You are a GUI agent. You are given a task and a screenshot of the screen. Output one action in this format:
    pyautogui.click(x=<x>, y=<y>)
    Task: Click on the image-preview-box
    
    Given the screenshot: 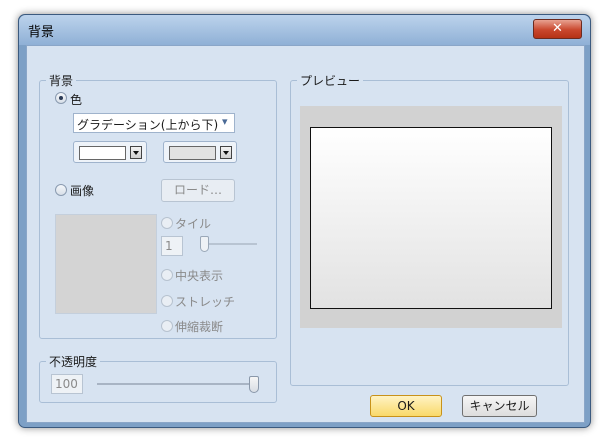 What is the action you would take?
    pyautogui.click(x=106, y=264)
    